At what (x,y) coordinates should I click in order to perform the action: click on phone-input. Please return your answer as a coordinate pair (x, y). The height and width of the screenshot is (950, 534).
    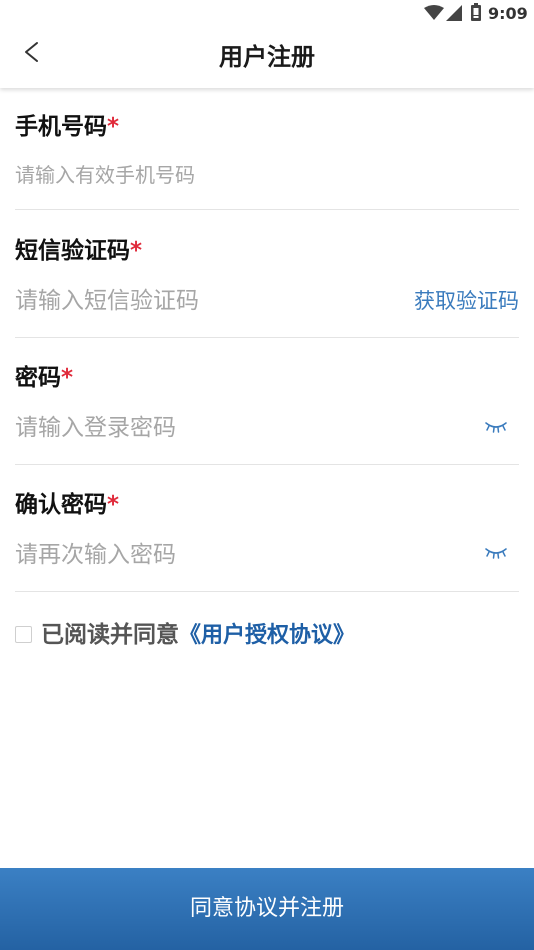
    Looking at the image, I should click on (255, 175).